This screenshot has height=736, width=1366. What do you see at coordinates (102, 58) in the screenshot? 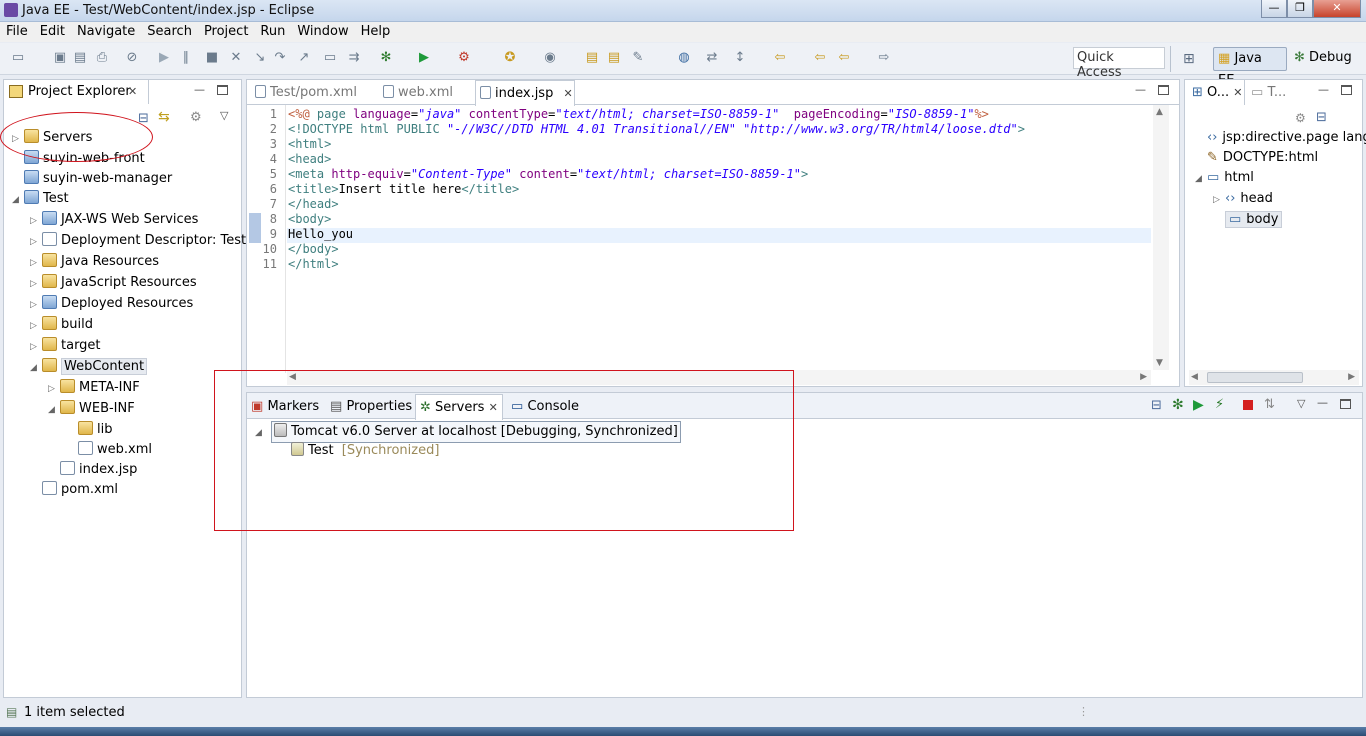
I see `print-icon: ⎙` at bounding box center [102, 58].